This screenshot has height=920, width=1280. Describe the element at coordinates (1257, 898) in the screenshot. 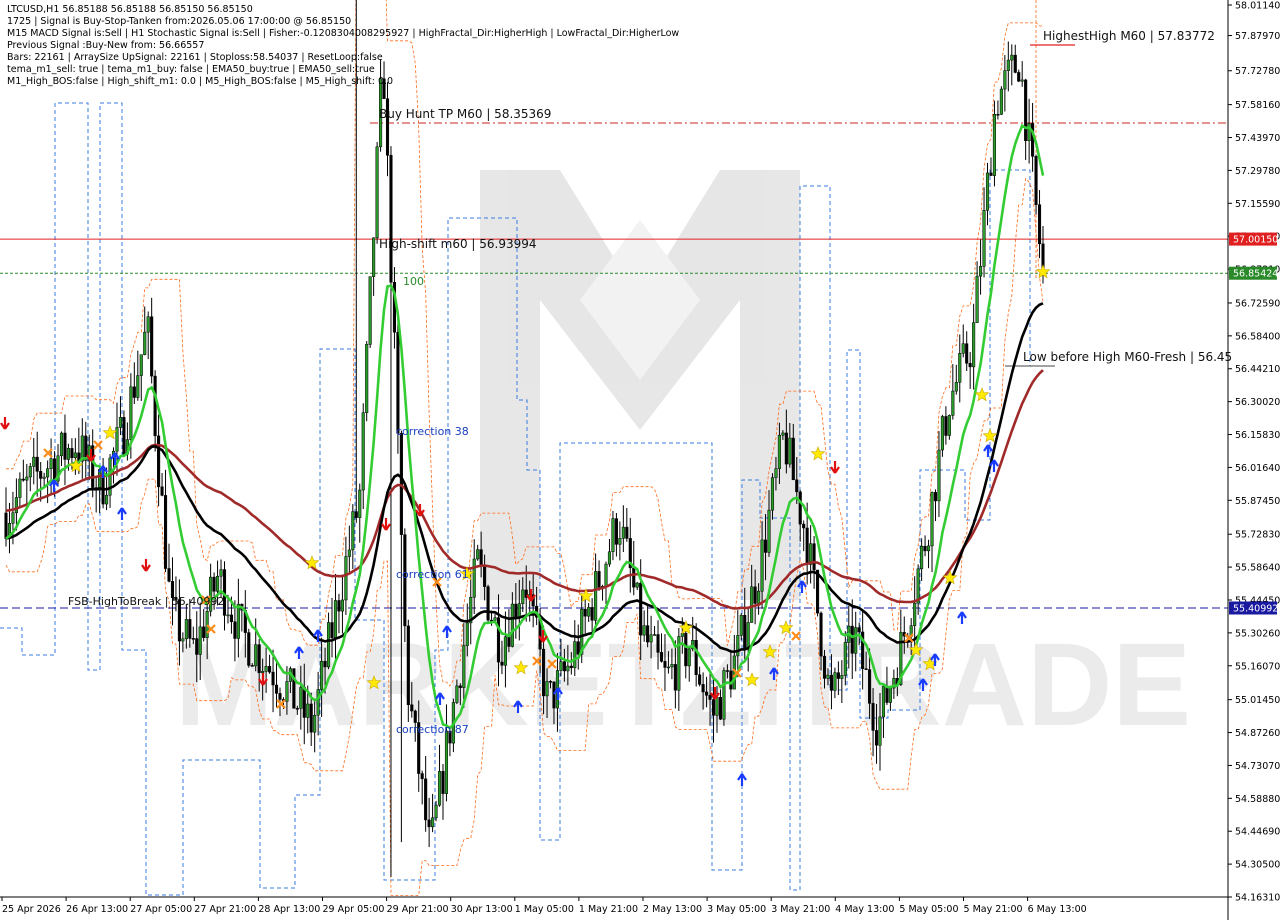

I see `y-tick-label: 54.16310` at that location.